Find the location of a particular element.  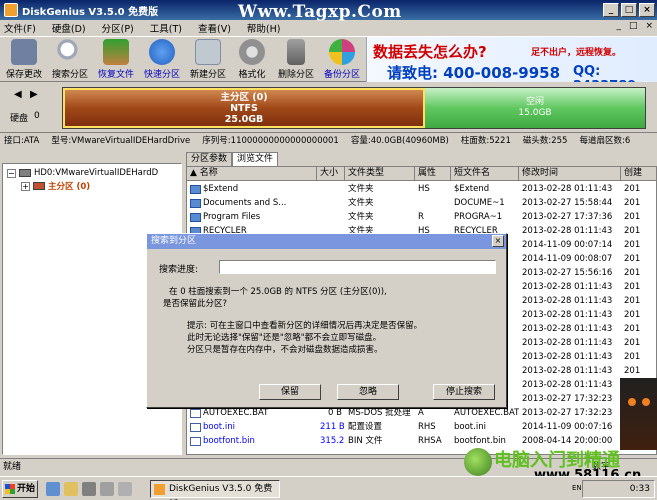

language-indicator: EN is located at coordinates (577, 488).